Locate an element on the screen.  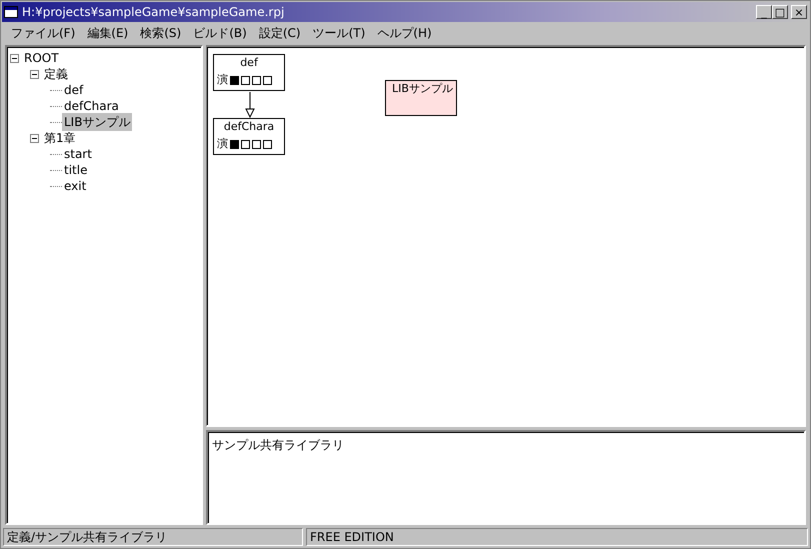
library-node: LIBサンプル is located at coordinates (421, 98).